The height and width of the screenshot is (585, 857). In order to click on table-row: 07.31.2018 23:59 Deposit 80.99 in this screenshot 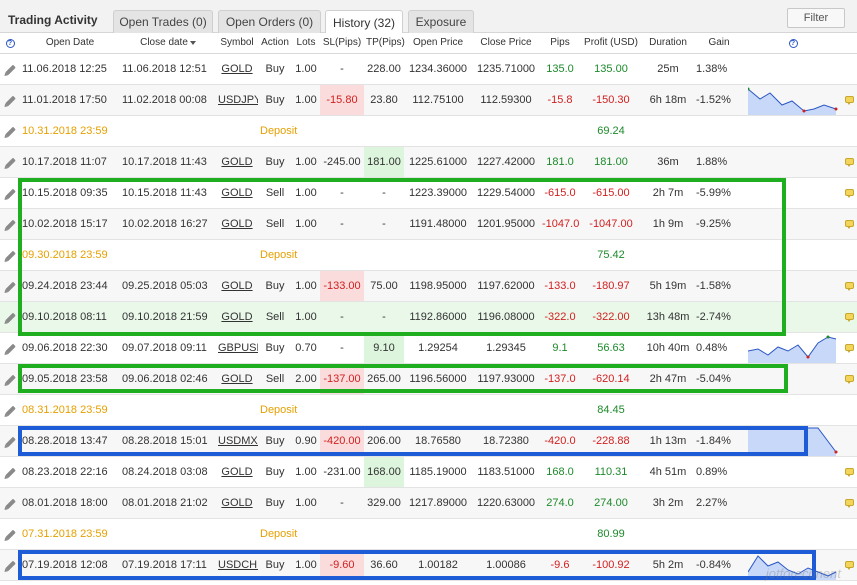, I will do `click(428, 534)`.